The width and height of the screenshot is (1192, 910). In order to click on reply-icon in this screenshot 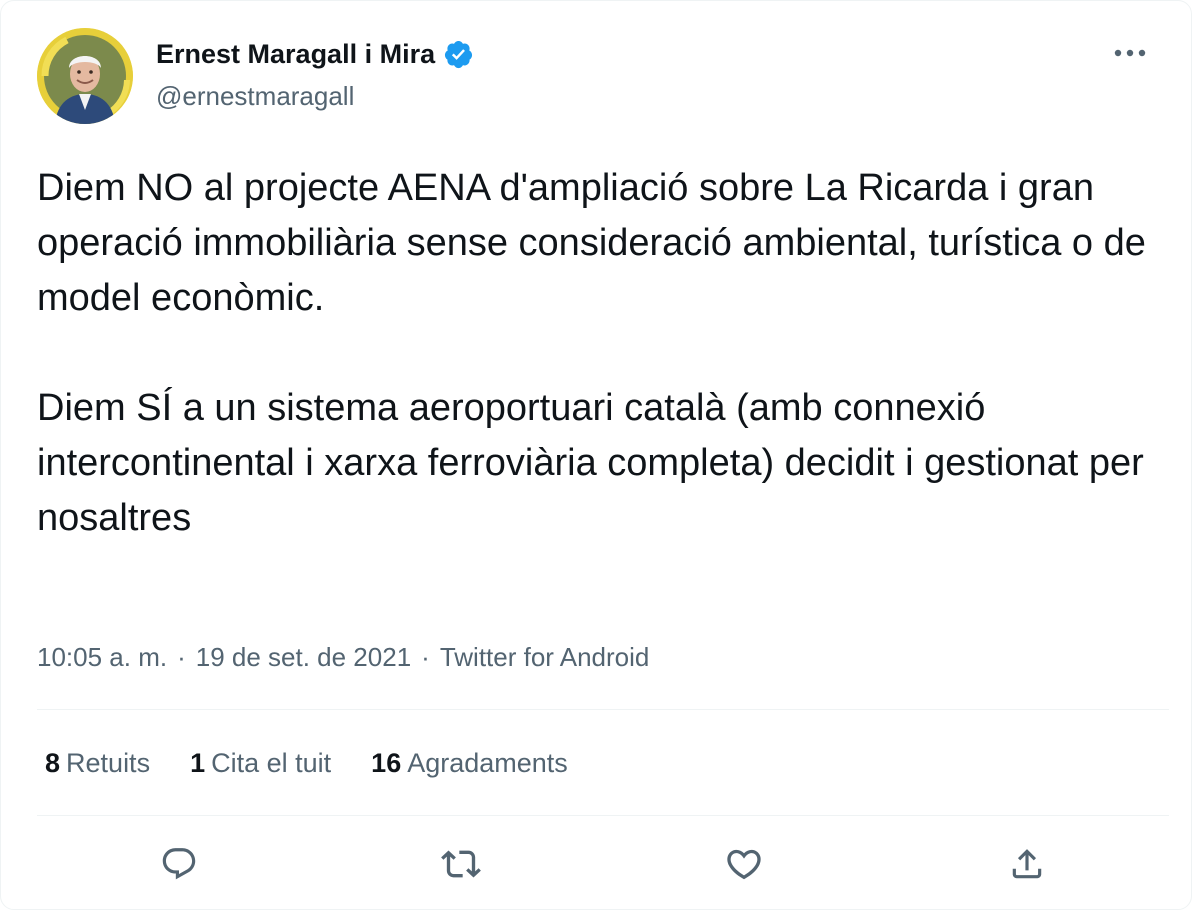, I will do `click(179, 864)`.